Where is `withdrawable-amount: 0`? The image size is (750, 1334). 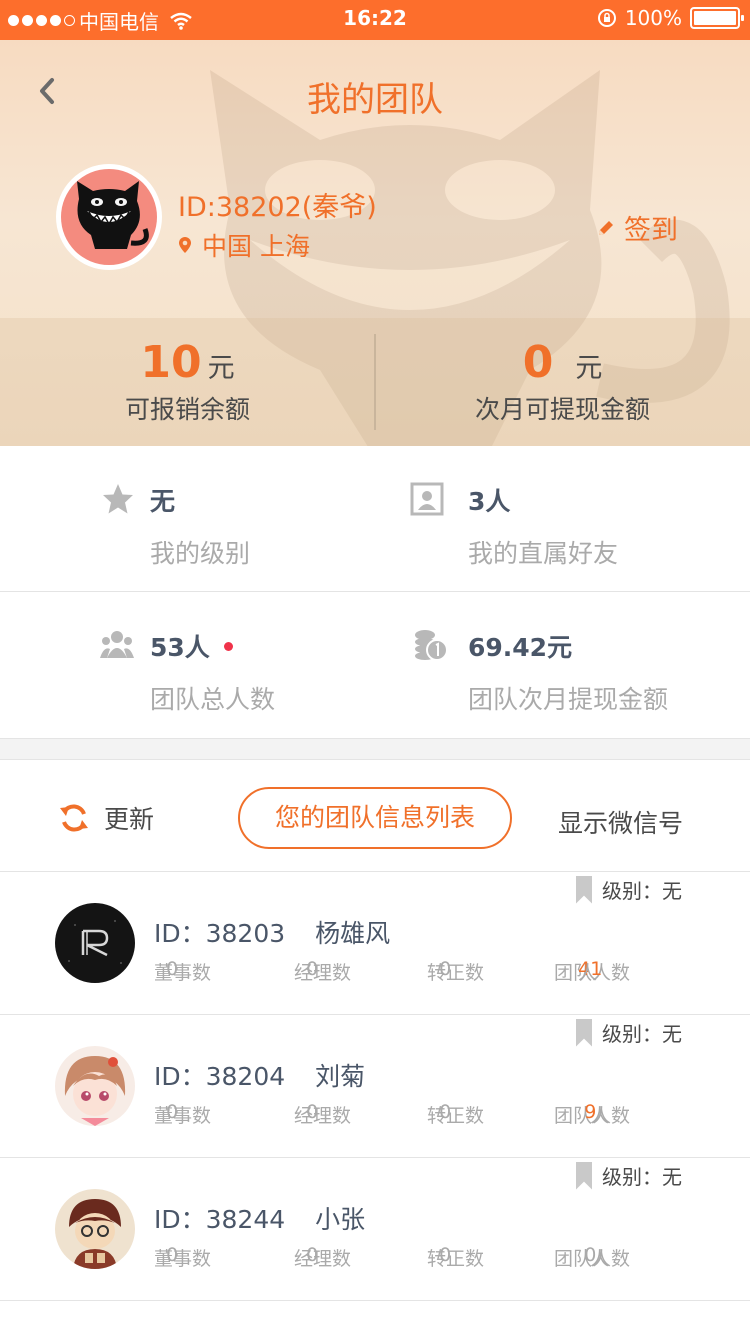 withdrawable-amount: 0 is located at coordinates (538, 362).